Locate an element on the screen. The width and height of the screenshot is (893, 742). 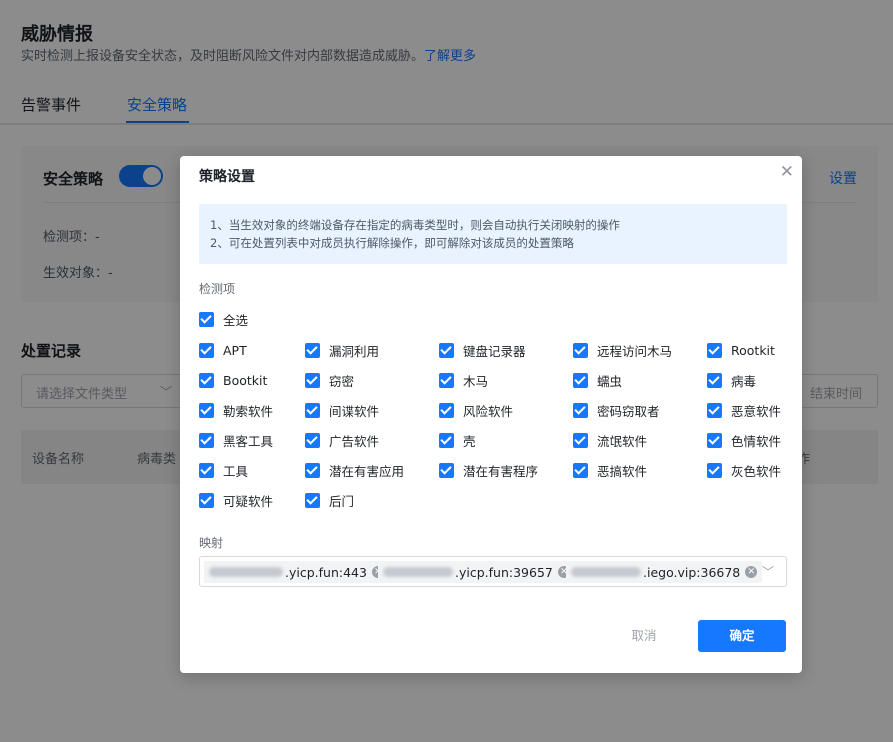
checkbox-detect-item: 广告软件 is located at coordinates (342, 440).